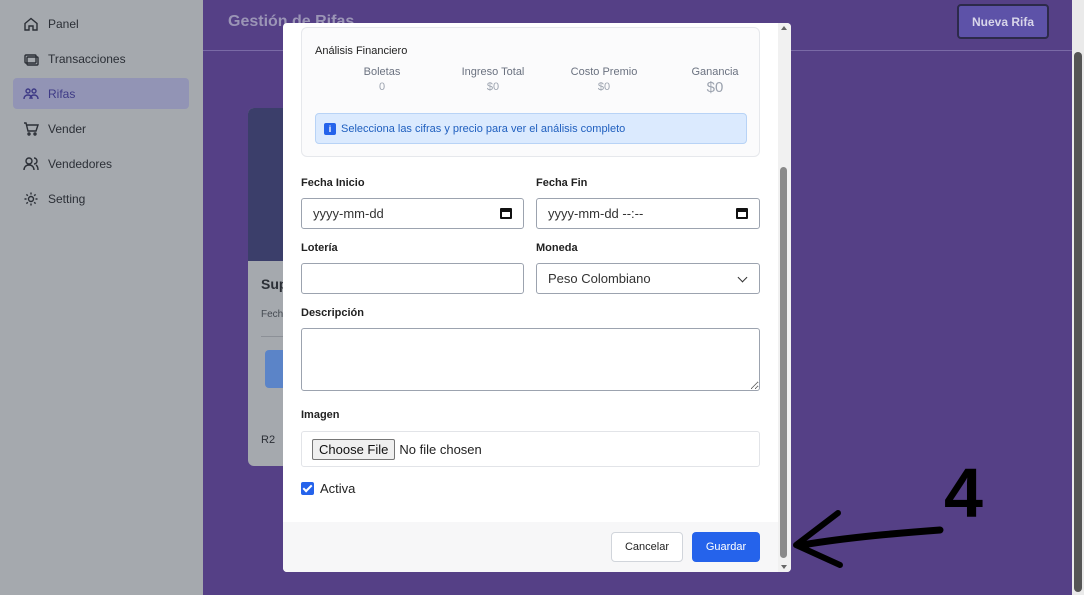 This screenshot has height=595, width=1084. I want to click on home-icon, so click(31, 24).